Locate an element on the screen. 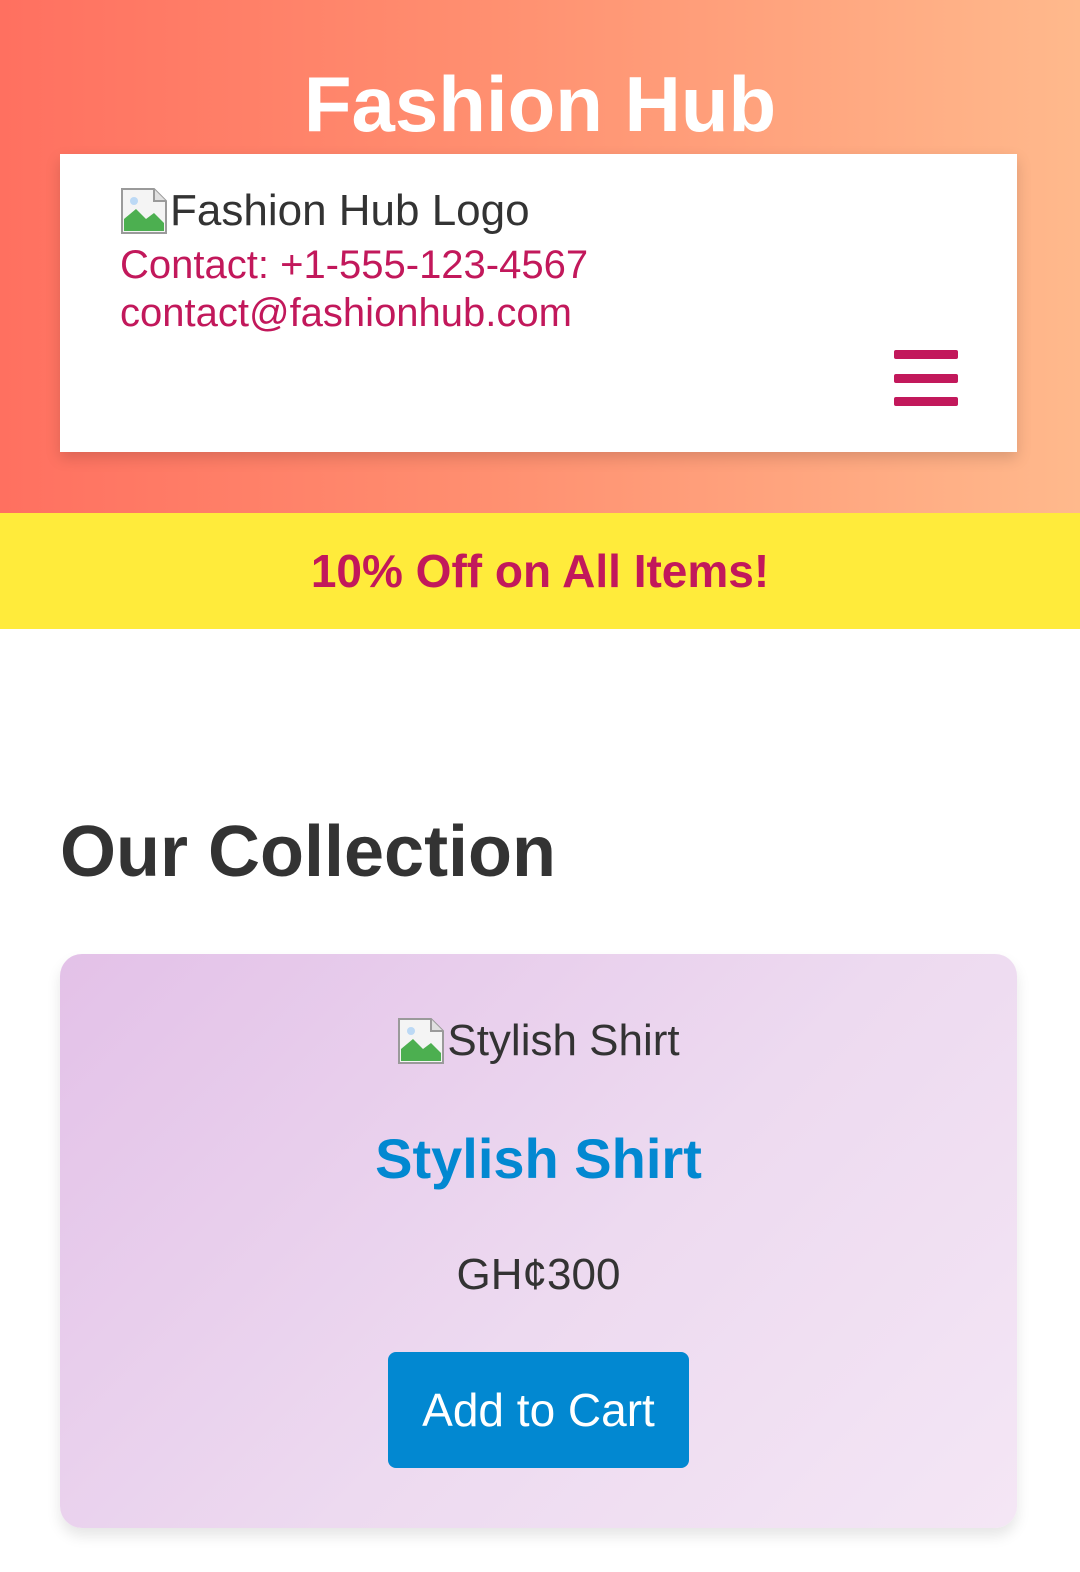 This screenshot has height=1572, width=1080. promo-banner: 10% Off on All Items! is located at coordinates (540, 571).